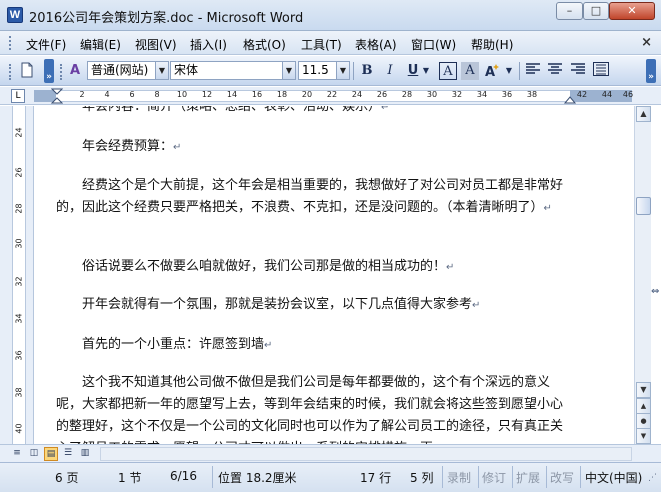 This screenshot has width=661, height=492. I want to click on menu-tools: 工具(T), so click(321, 44).